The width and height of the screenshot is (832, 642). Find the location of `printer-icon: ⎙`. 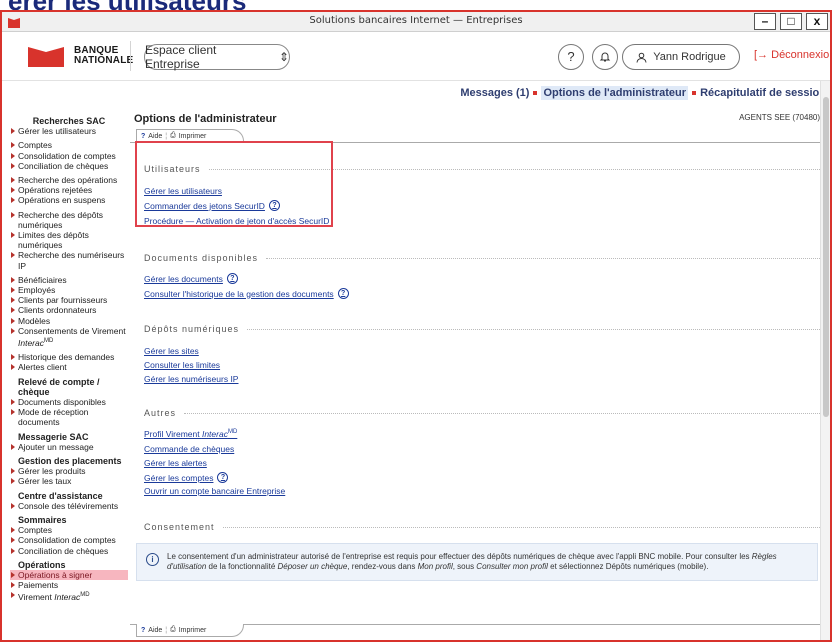

printer-icon: ⎙ is located at coordinates (173, 629).